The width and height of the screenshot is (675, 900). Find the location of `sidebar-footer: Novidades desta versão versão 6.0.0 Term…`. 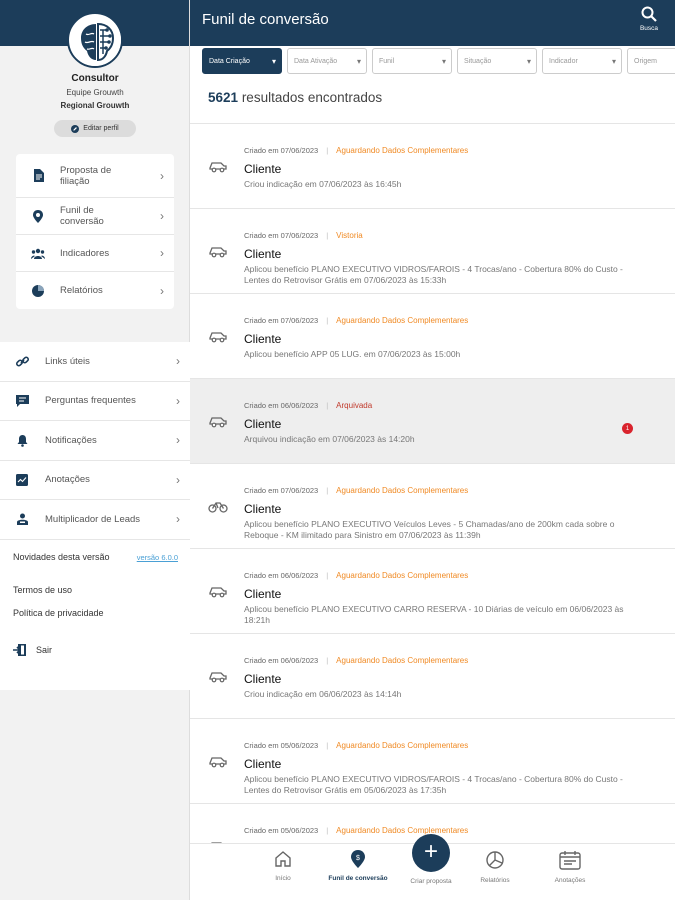

sidebar-footer: Novidades desta versão versão 6.0.0 Term… is located at coordinates (95, 615).